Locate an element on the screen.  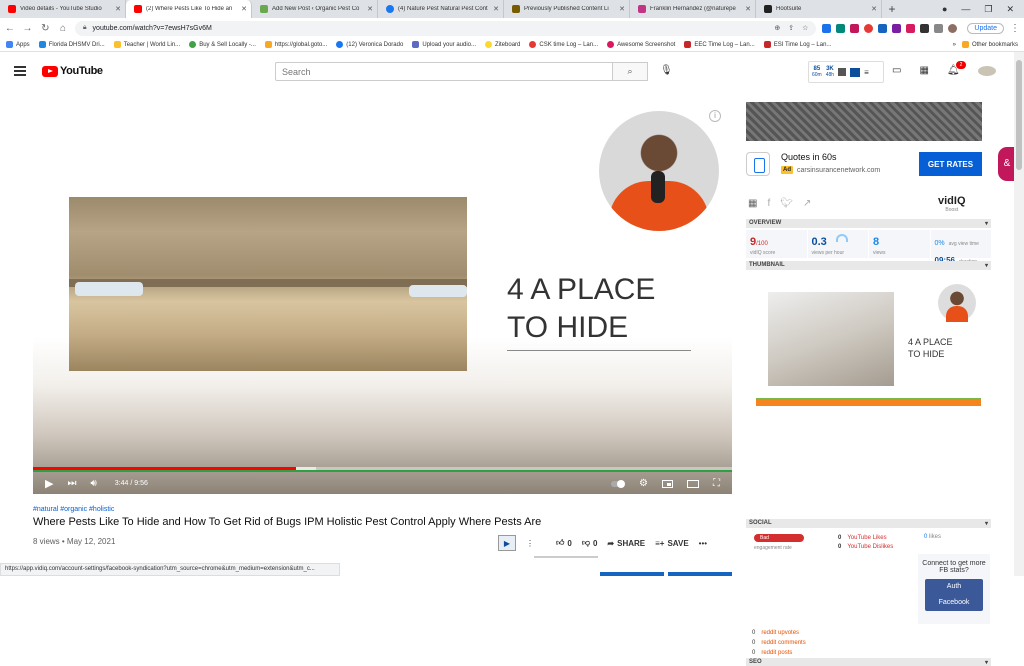
vidiq-menu-icon: ≡ is located at coordinates (866, 72).